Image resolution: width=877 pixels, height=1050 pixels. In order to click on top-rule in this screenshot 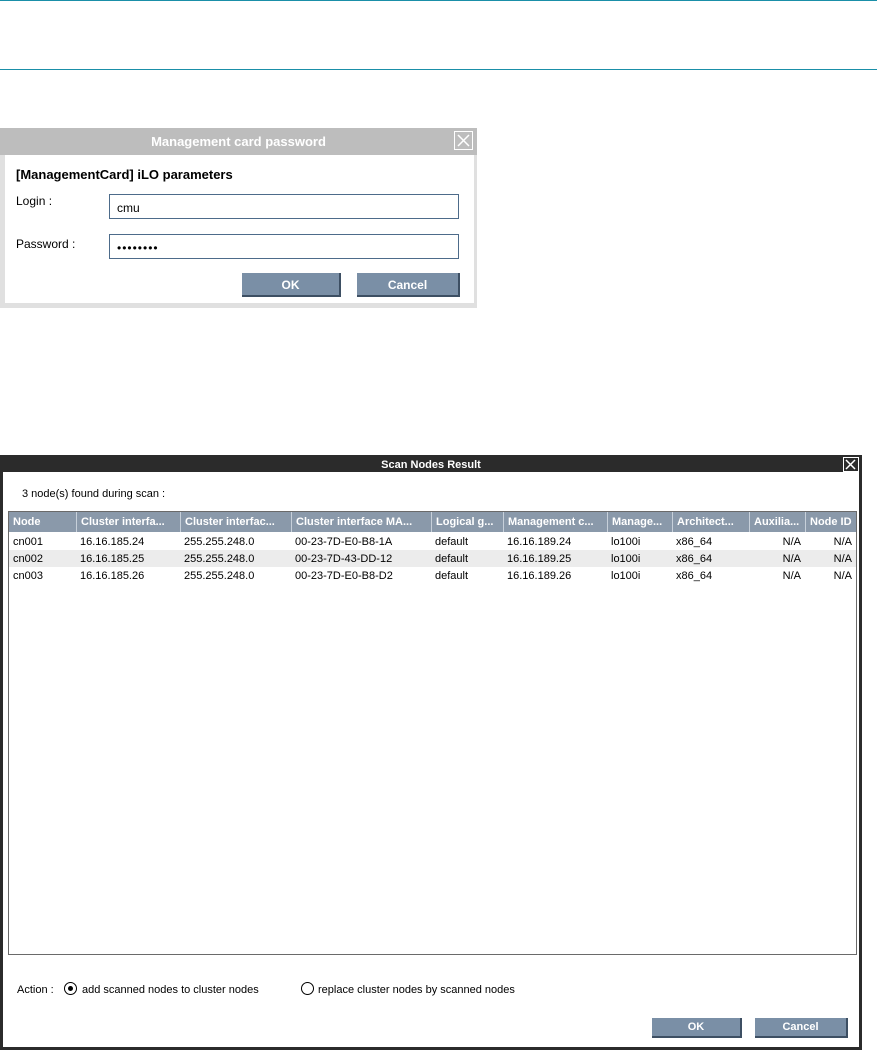, I will do `click(438, 0)`.